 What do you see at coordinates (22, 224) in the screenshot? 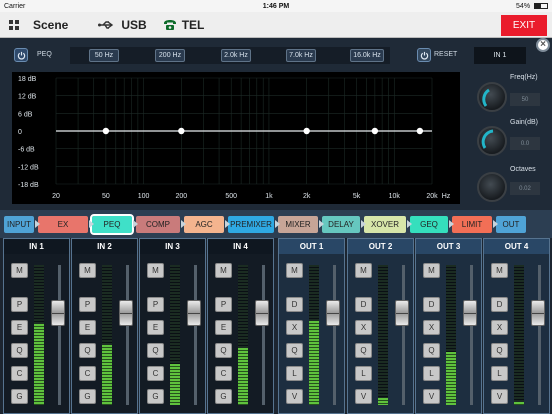
I see `module-input: INPUT` at bounding box center [22, 224].